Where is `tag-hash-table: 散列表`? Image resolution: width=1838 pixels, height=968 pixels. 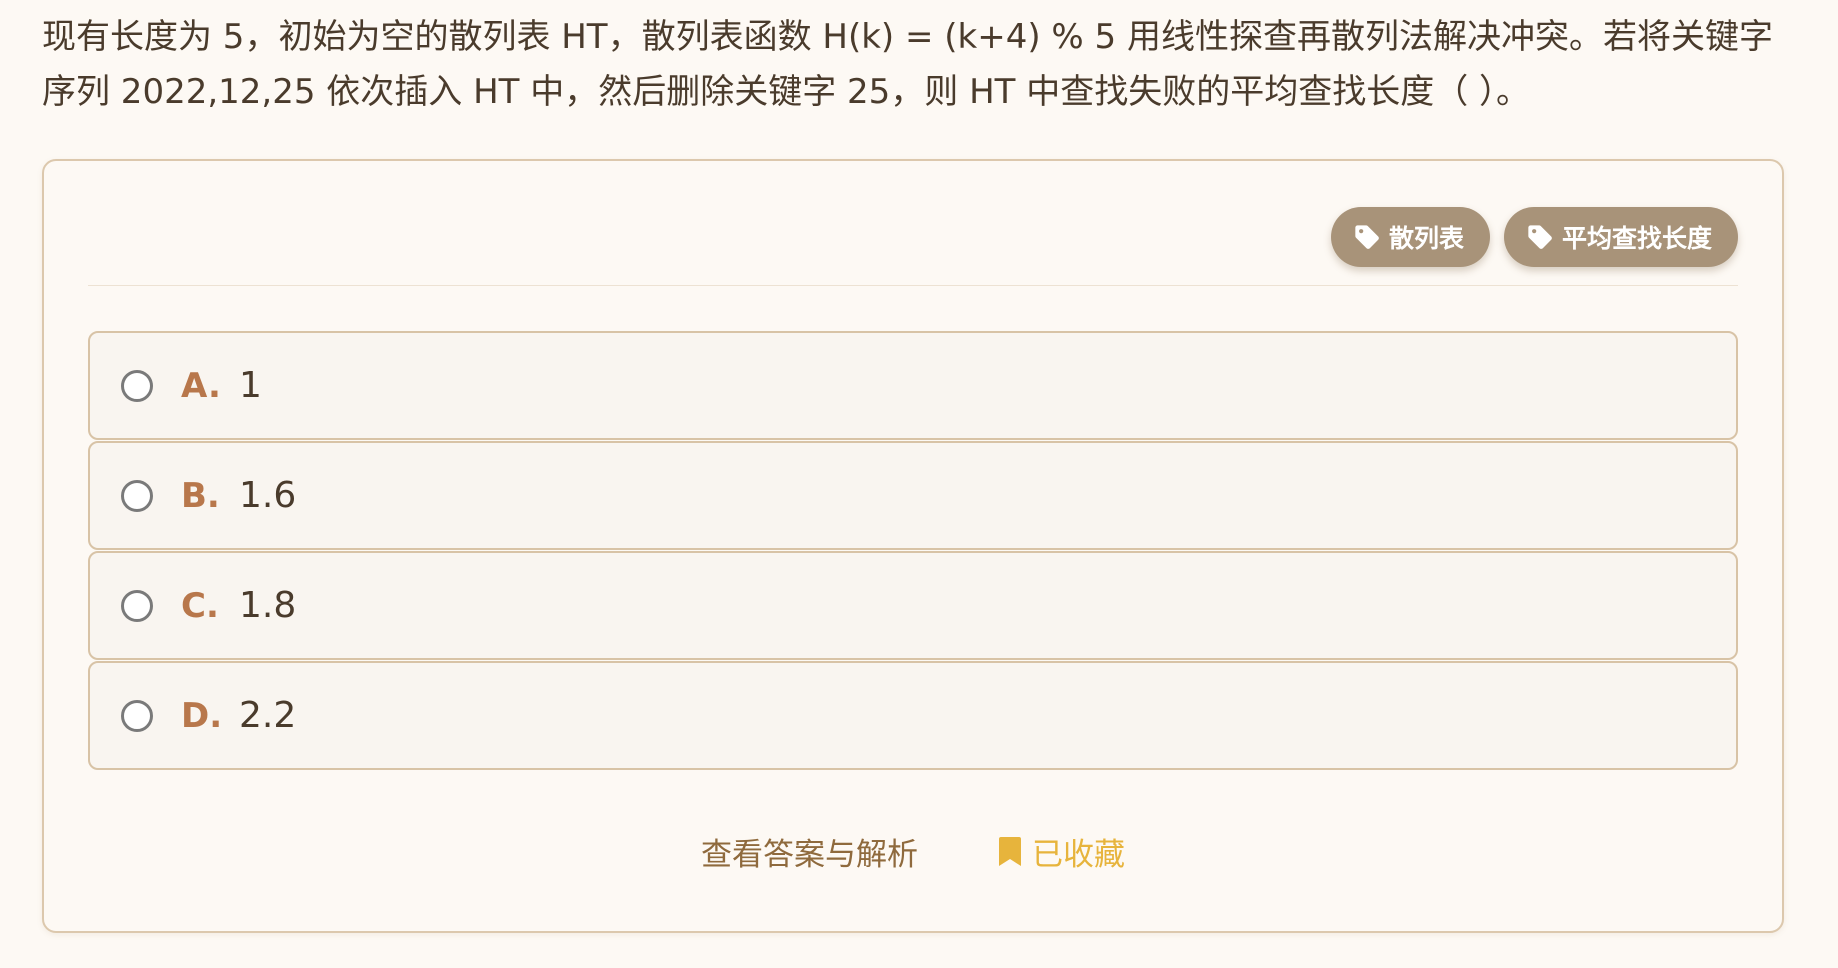
tag-hash-table: 散列表 is located at coordinates (1410, 237).